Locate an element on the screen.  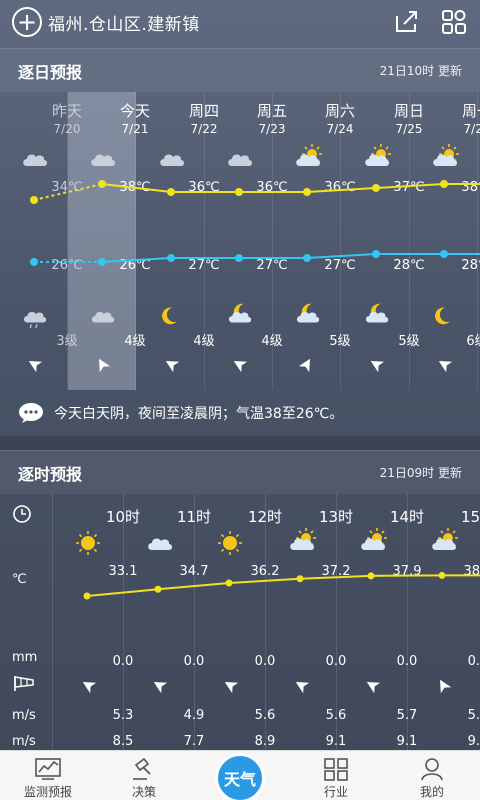
tab-industry: 行业 is located at coordinates (336, 775).